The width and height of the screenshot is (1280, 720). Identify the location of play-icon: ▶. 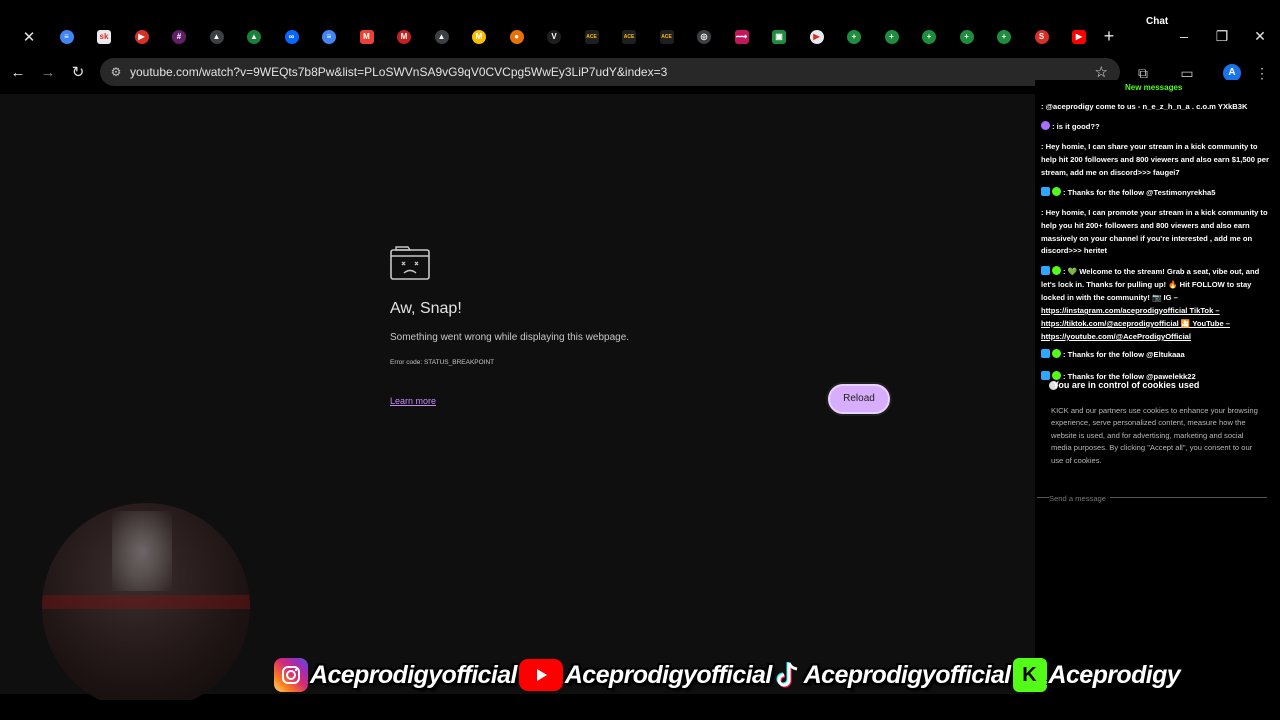
(816, 37).